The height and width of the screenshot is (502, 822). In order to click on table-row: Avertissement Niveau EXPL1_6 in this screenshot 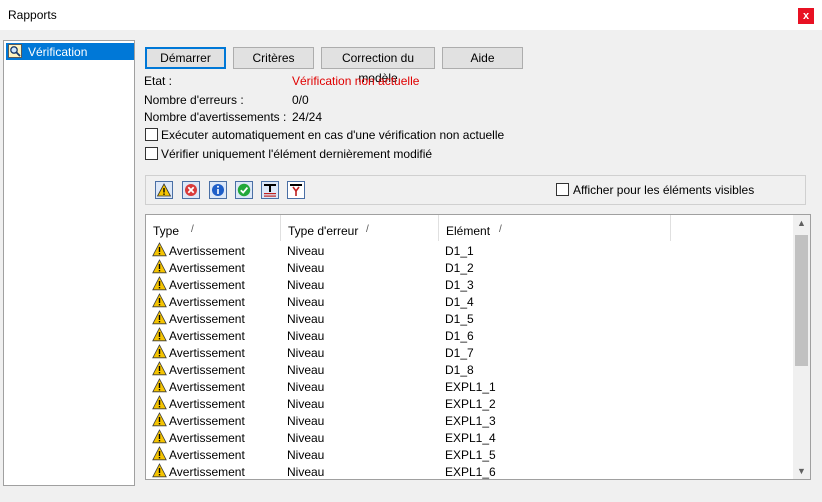, I will do `click(471, 471)`.